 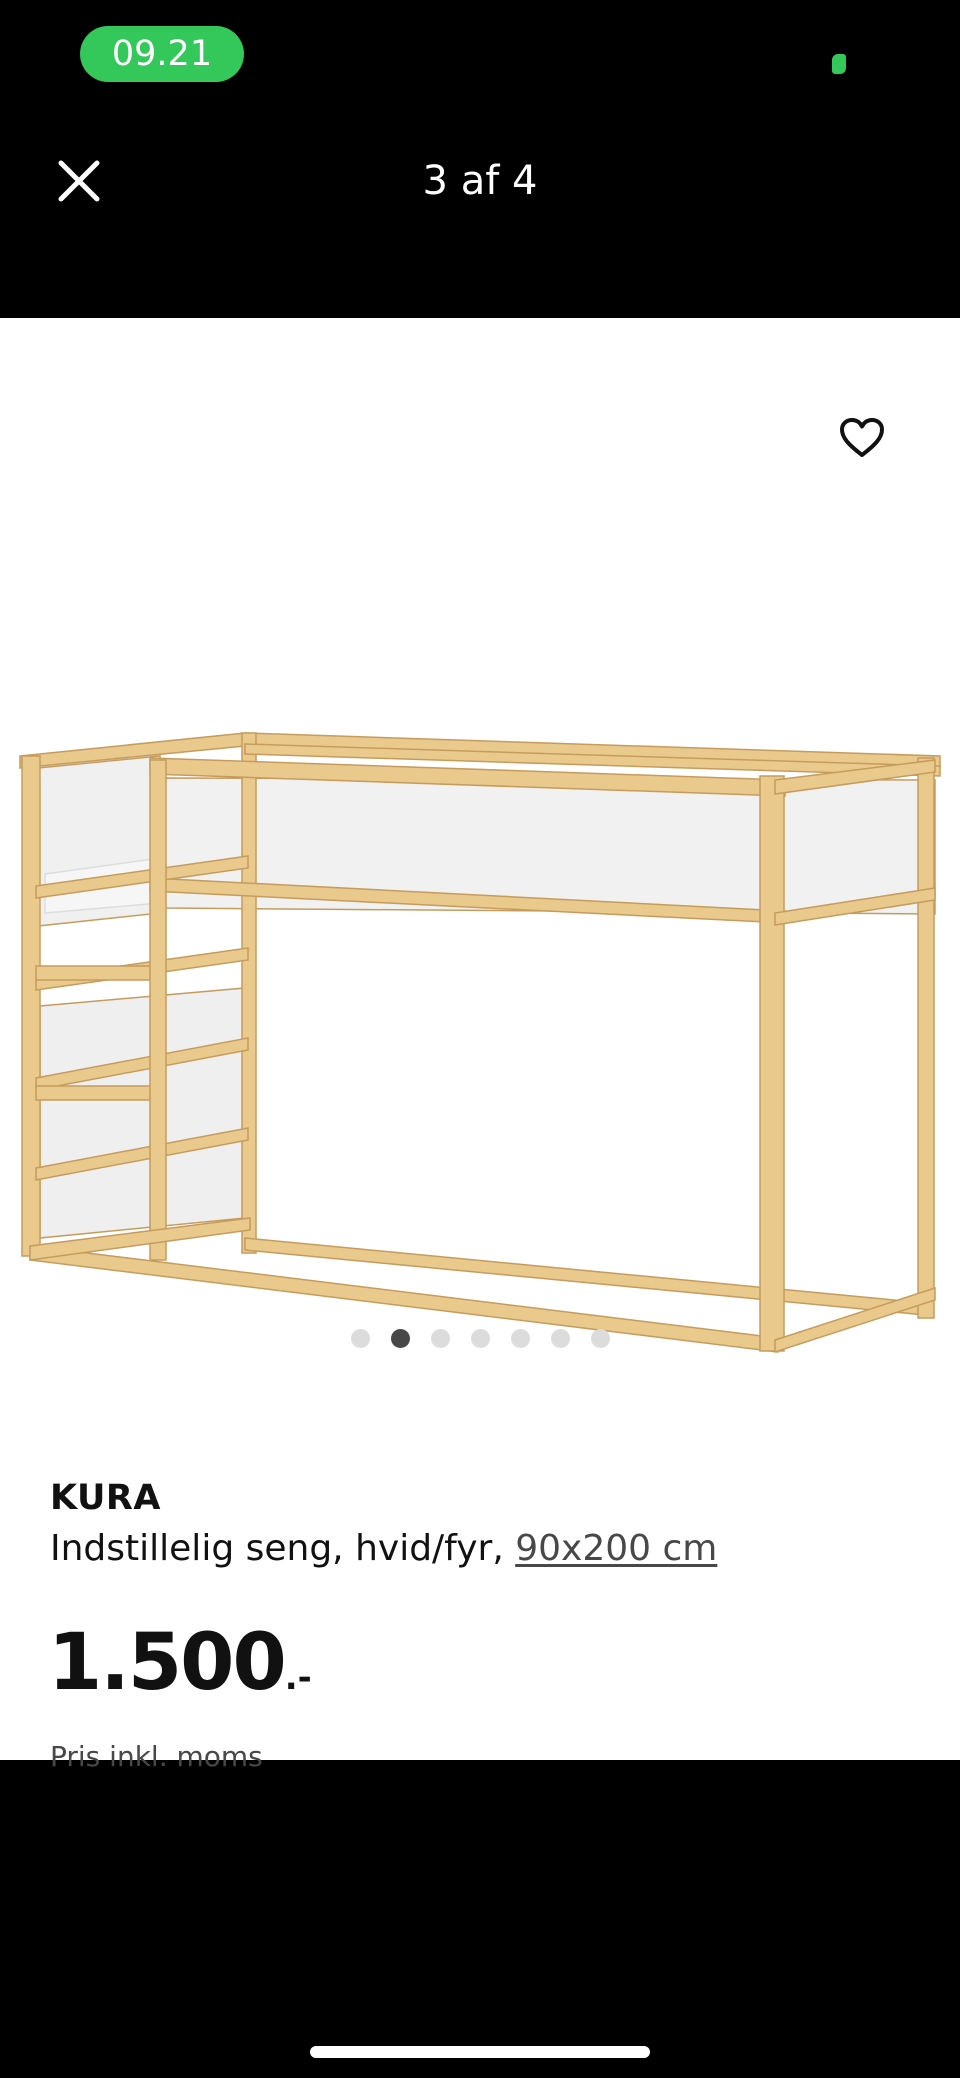 What do you see at coordinates (480, 181) in the screenshot?
I see `image-counter: 3 af 4` at bounding box center [480, 181].